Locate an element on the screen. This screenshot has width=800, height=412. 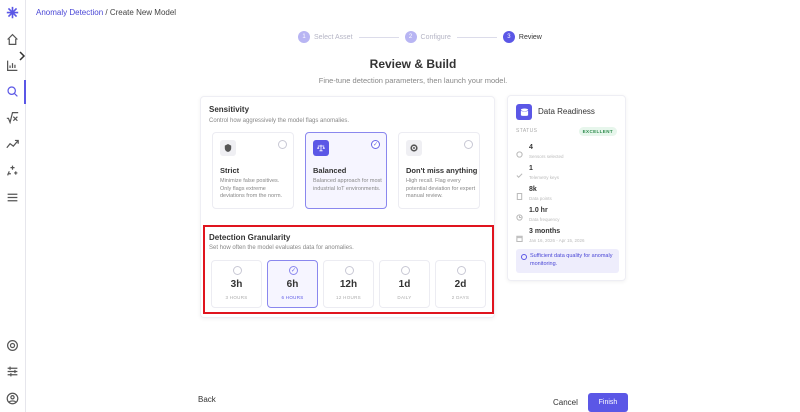
calendar-icon is located at coordinates (519, 236).